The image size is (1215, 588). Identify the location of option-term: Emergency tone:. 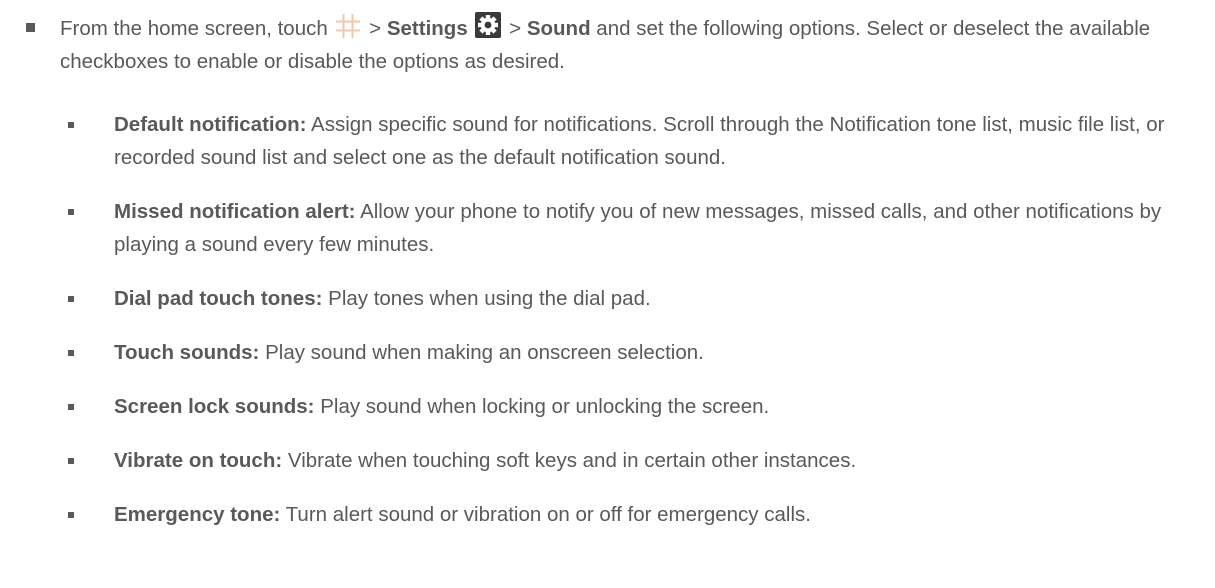
(197, 514).